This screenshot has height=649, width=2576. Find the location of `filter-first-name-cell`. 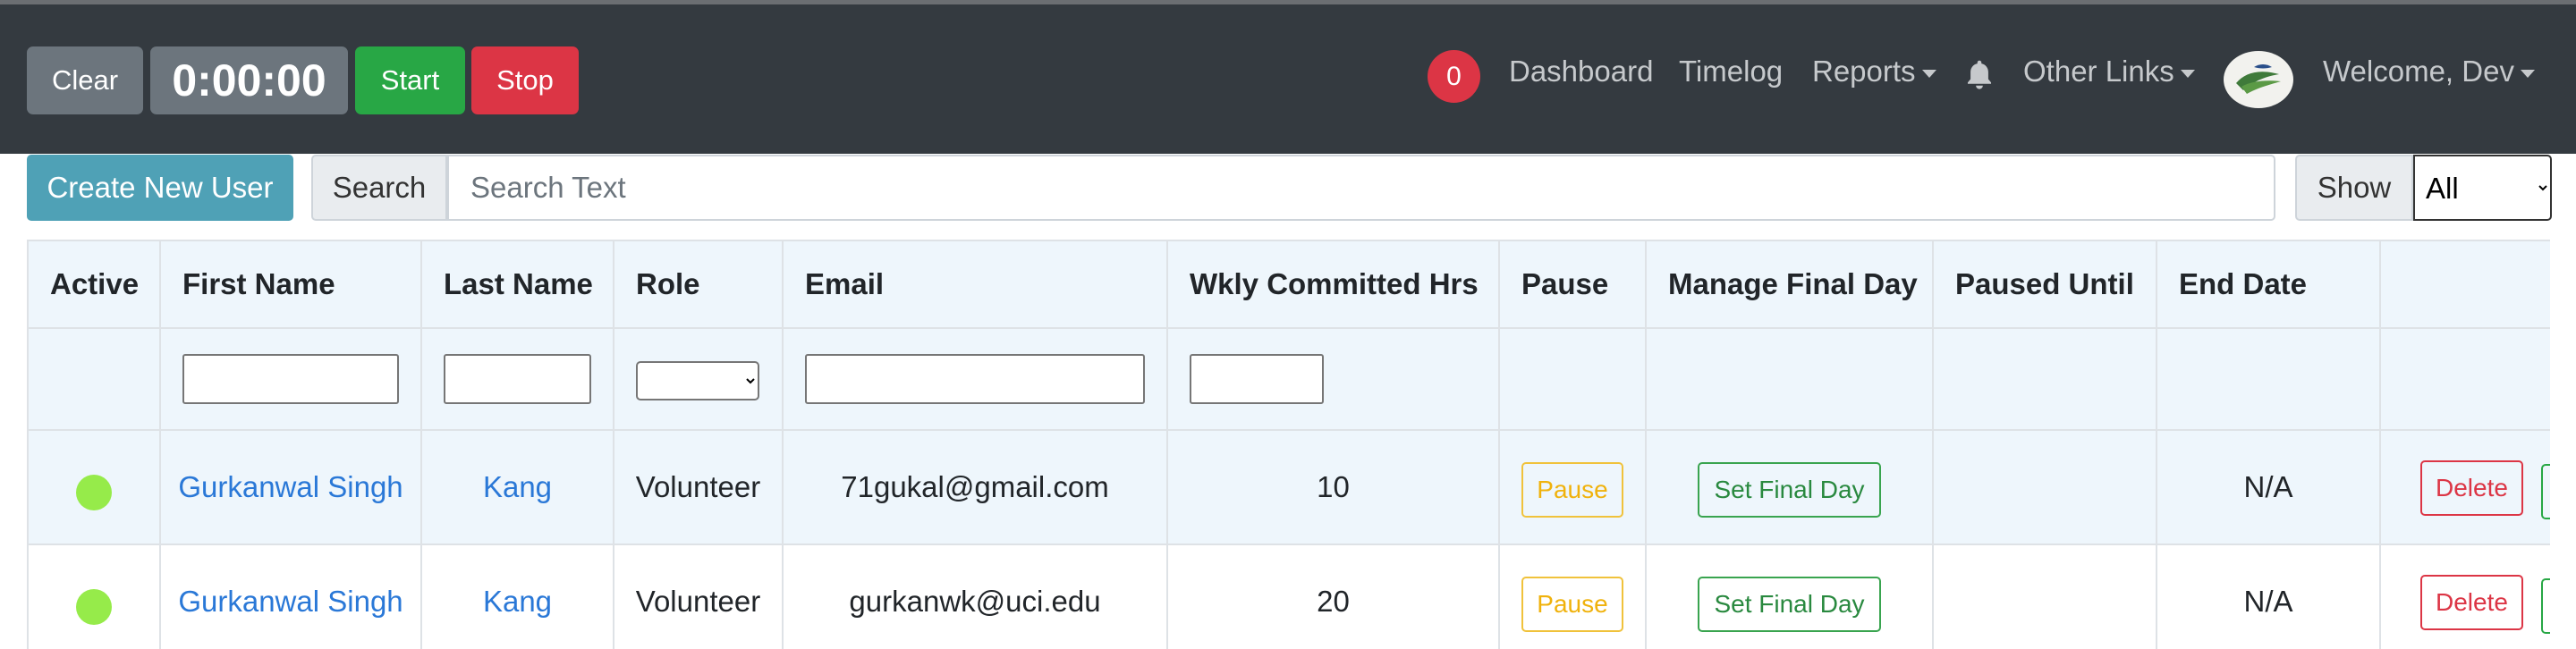

filter-first-name-cell is located at coordinates (290, 379).